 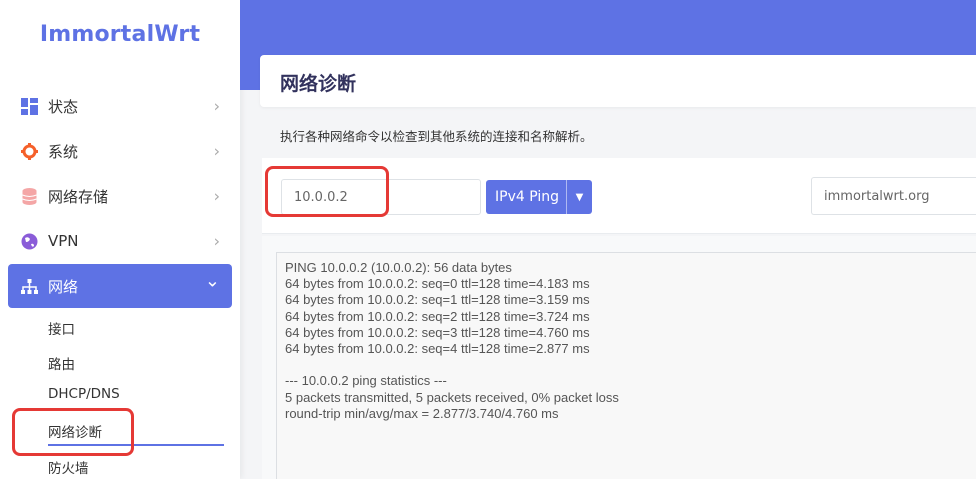 What do you see at coordinates (618, 81) in the screenshot?
I see `page-header: 网络诊断` at bounding box center [618, 81].